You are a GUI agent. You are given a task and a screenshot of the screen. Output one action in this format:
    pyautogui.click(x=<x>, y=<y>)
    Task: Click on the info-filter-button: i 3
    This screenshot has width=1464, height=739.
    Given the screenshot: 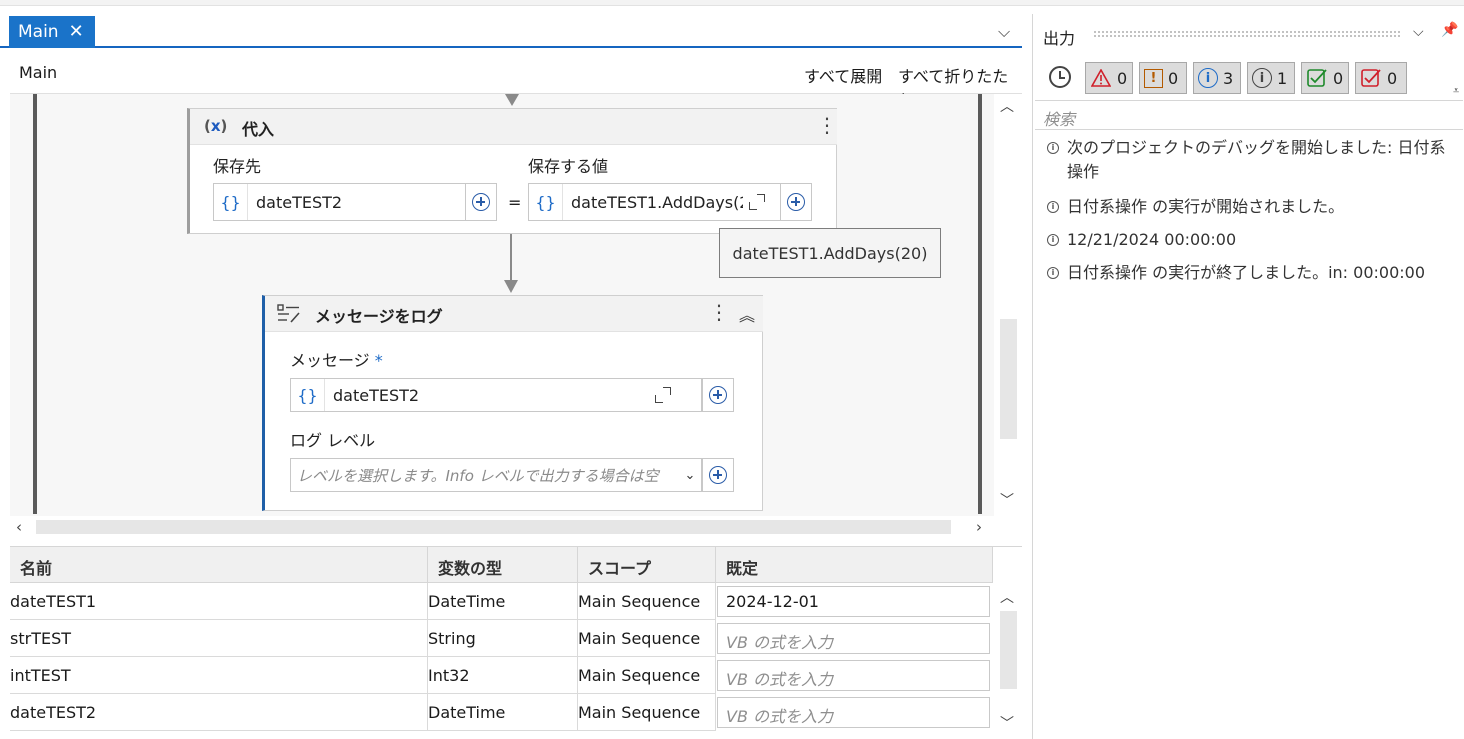 What is the action you would take?
    pyautogui.click(x=1217, y=78)
    